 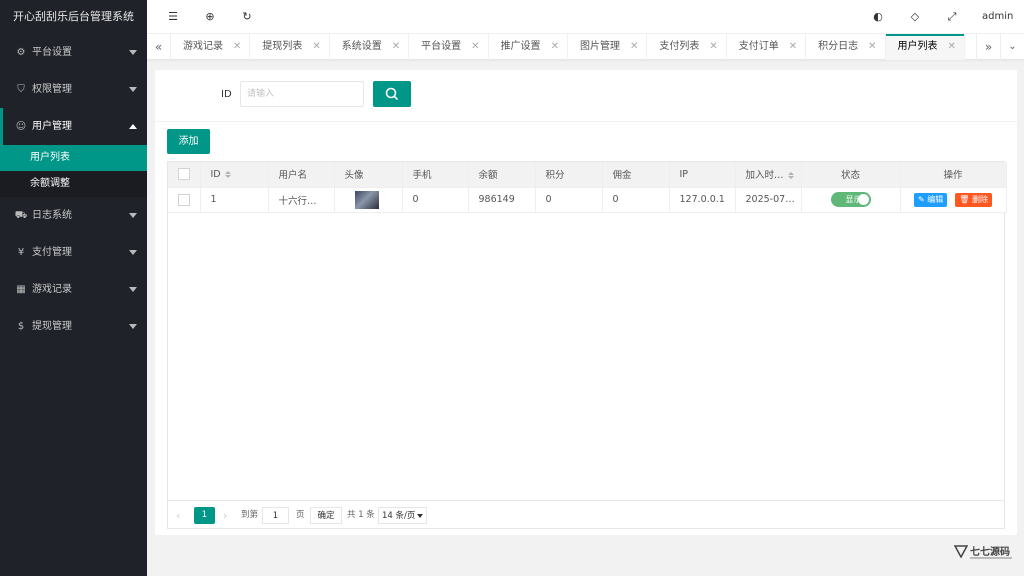 I want to click on sidebar-item-game-records: ▦ 游戏记录, so click(x=73, y=289).